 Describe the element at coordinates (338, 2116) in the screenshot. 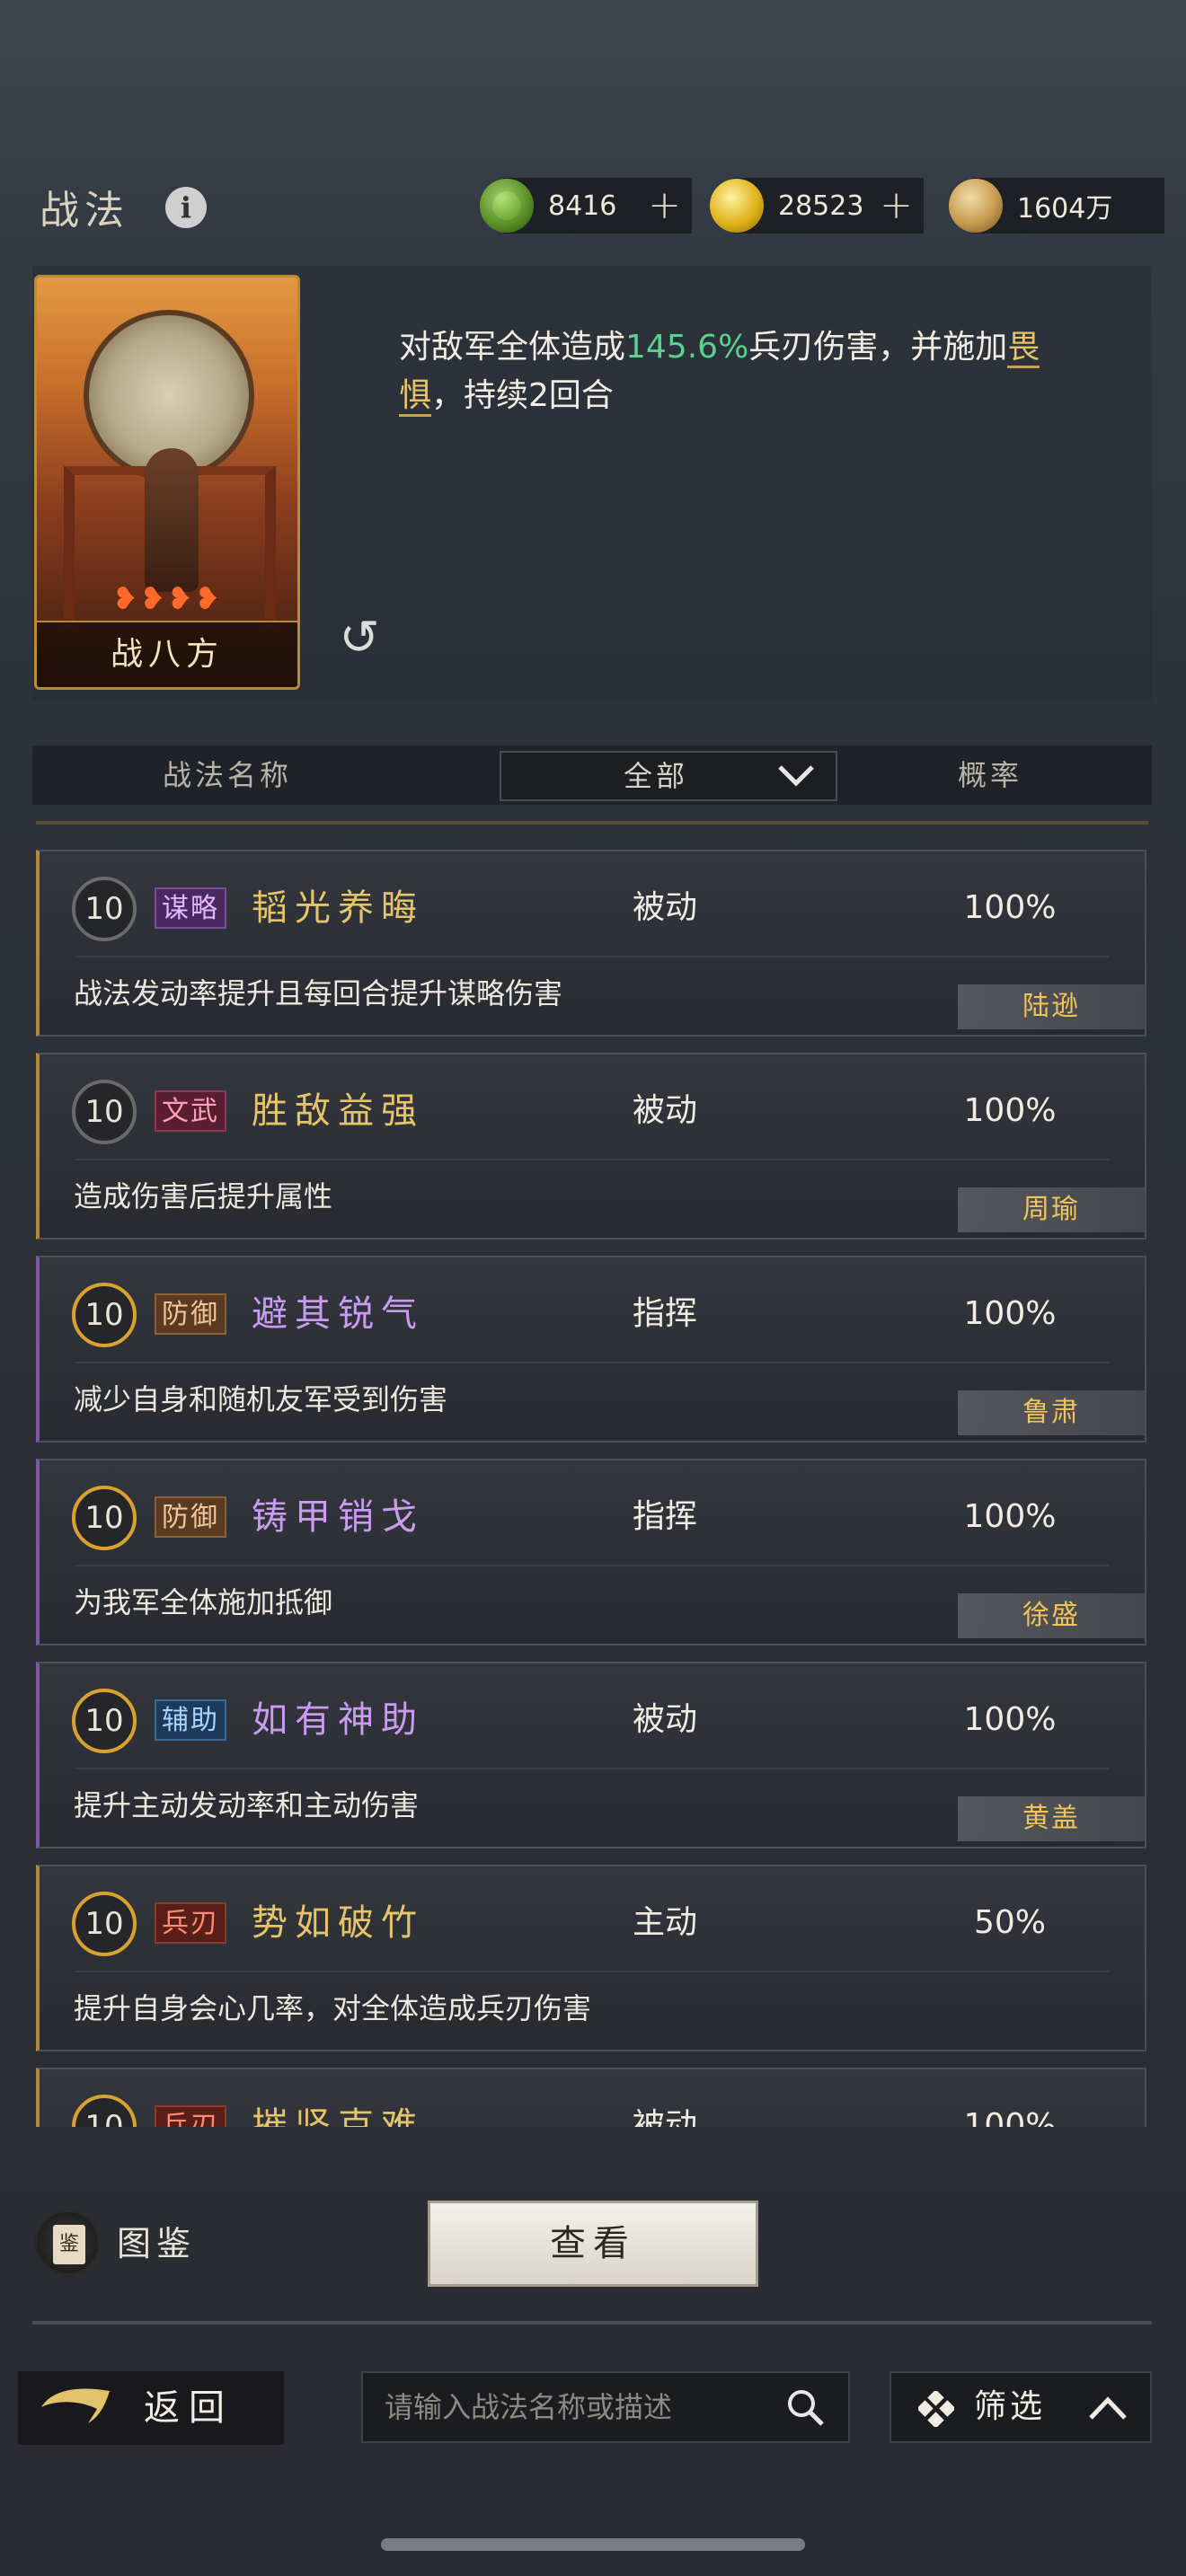

I see `skill-name: 摧坚克难` at that location.